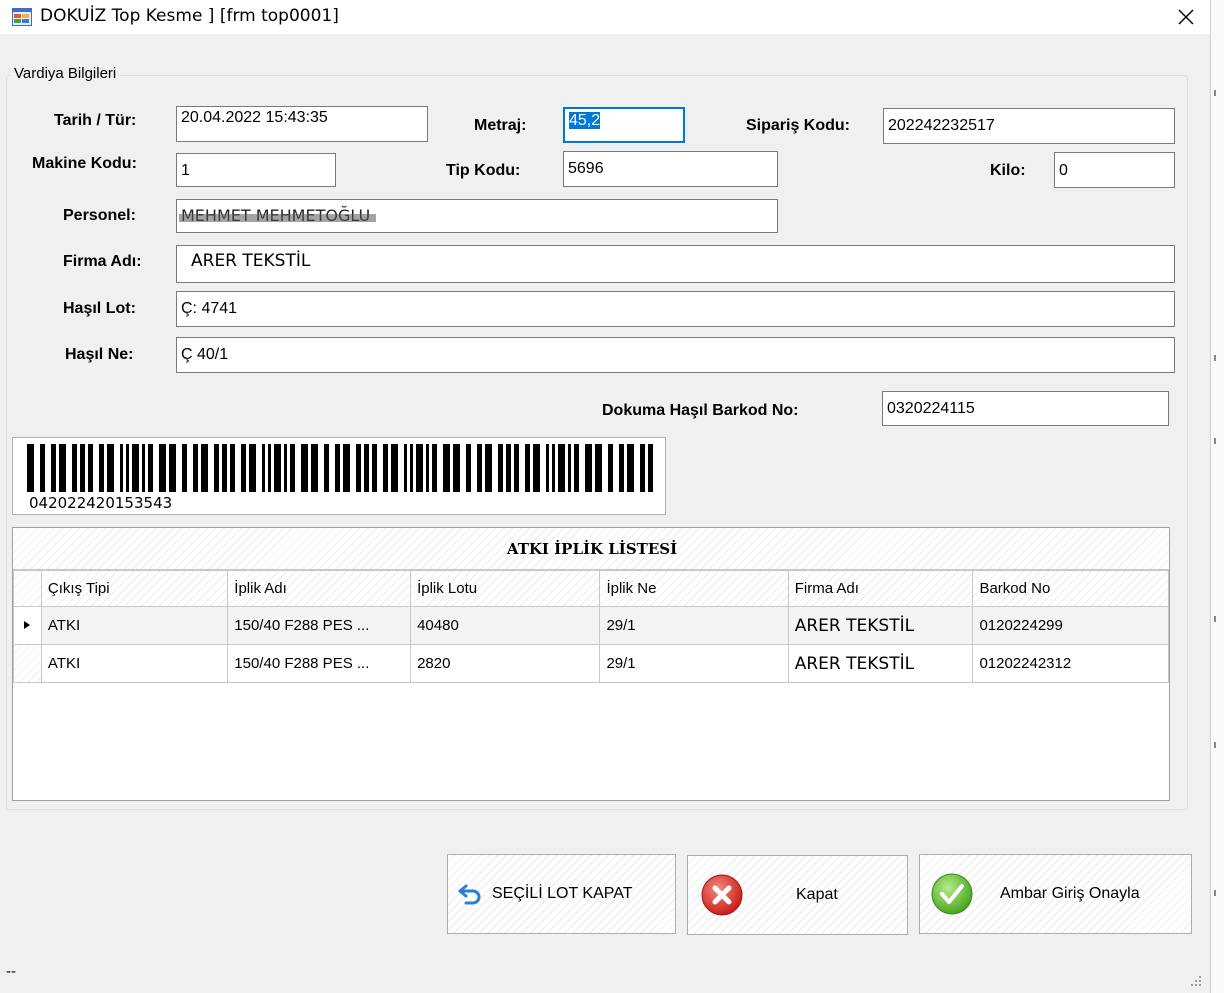  I want to click on ambar-giris-label: Ambar Giriş Onayla, so click(1070, 893).